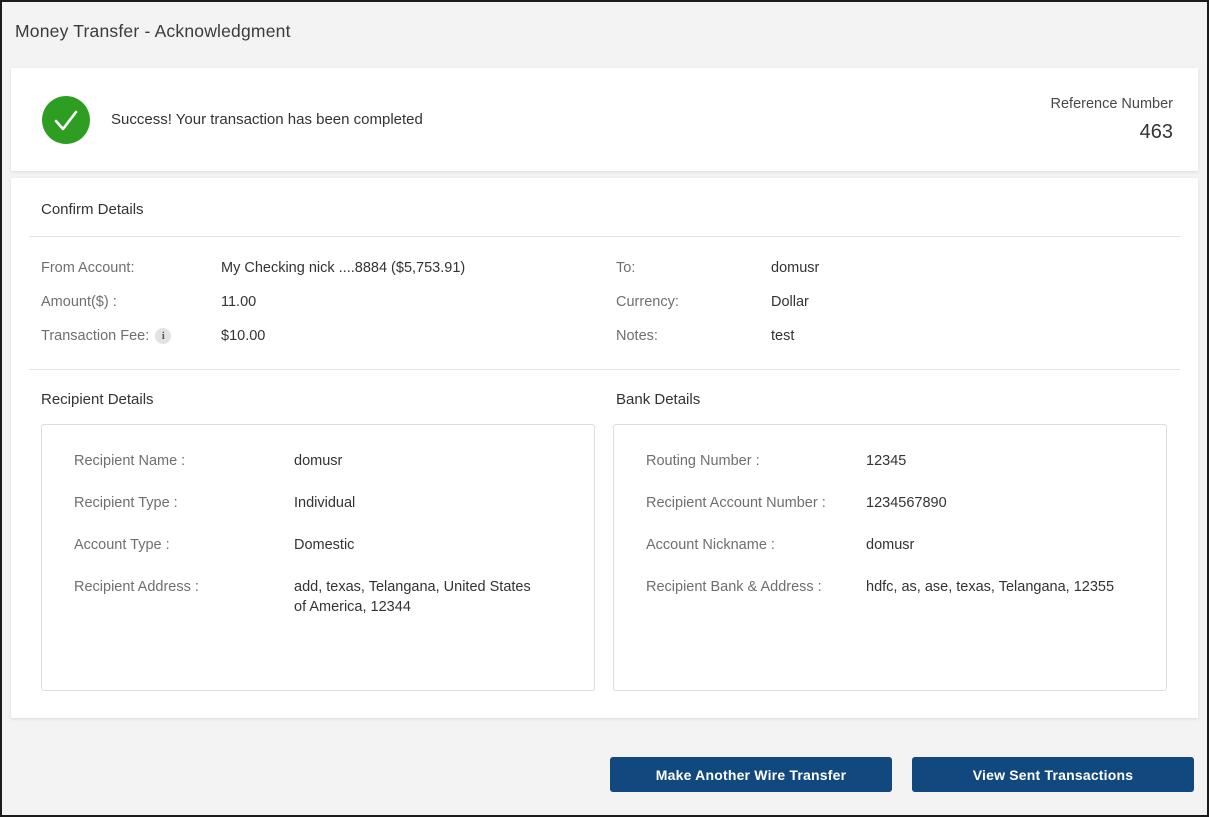  Describe the element at coordinates (66, 119) in the screenshot. I see `success-check-icon` at that location.